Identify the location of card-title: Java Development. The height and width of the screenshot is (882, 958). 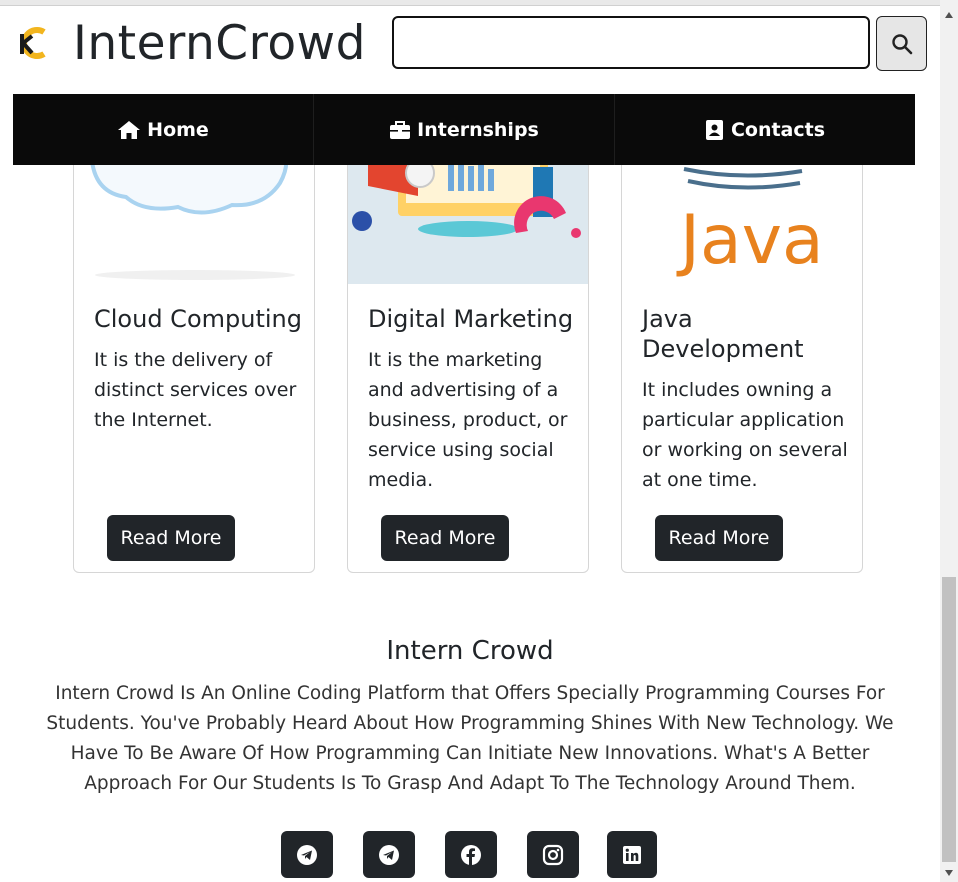
(723, 334).